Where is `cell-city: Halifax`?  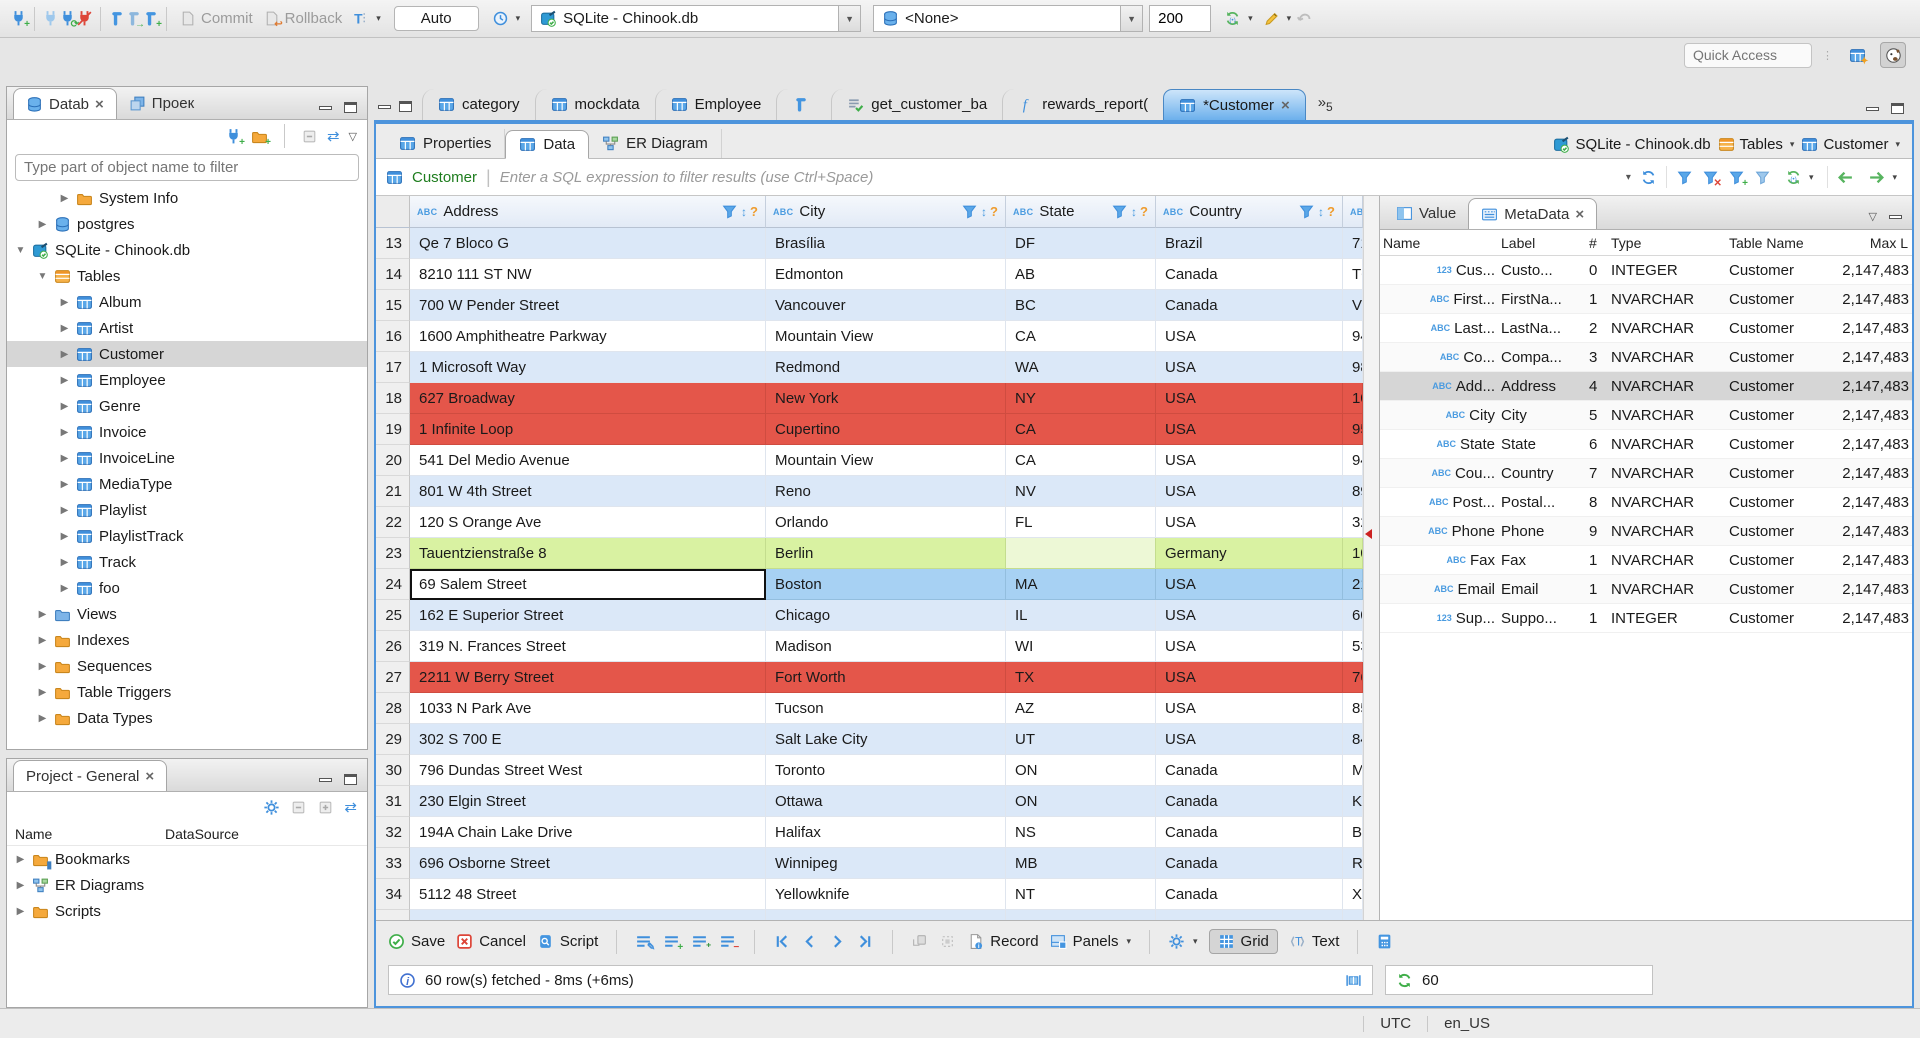
cell-city: Halifax is located at coordinates (886, 832).